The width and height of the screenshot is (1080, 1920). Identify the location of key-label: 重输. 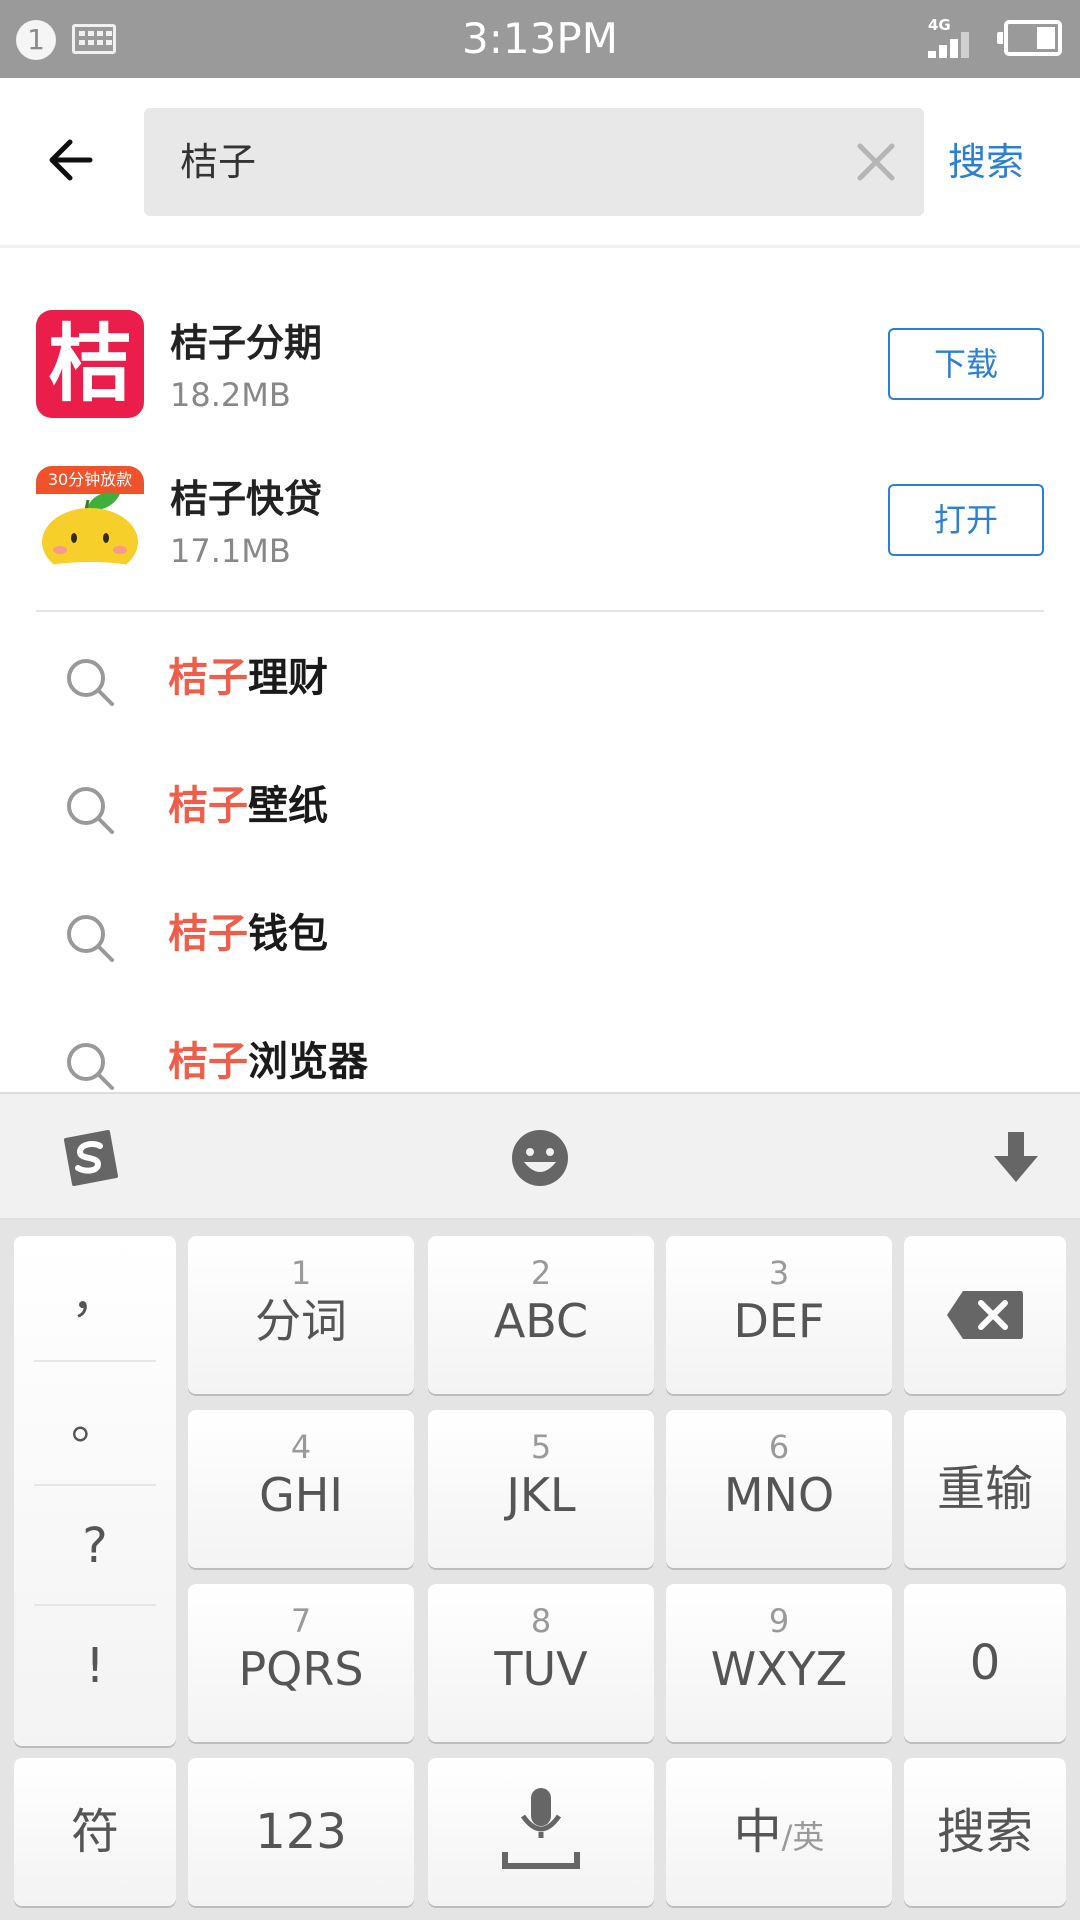
(984, 1489).